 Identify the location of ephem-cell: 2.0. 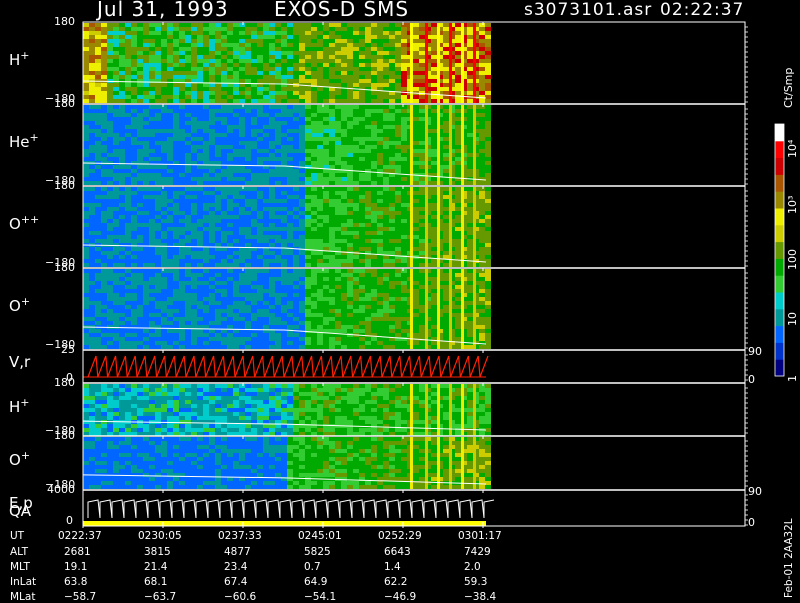
(472, 567).